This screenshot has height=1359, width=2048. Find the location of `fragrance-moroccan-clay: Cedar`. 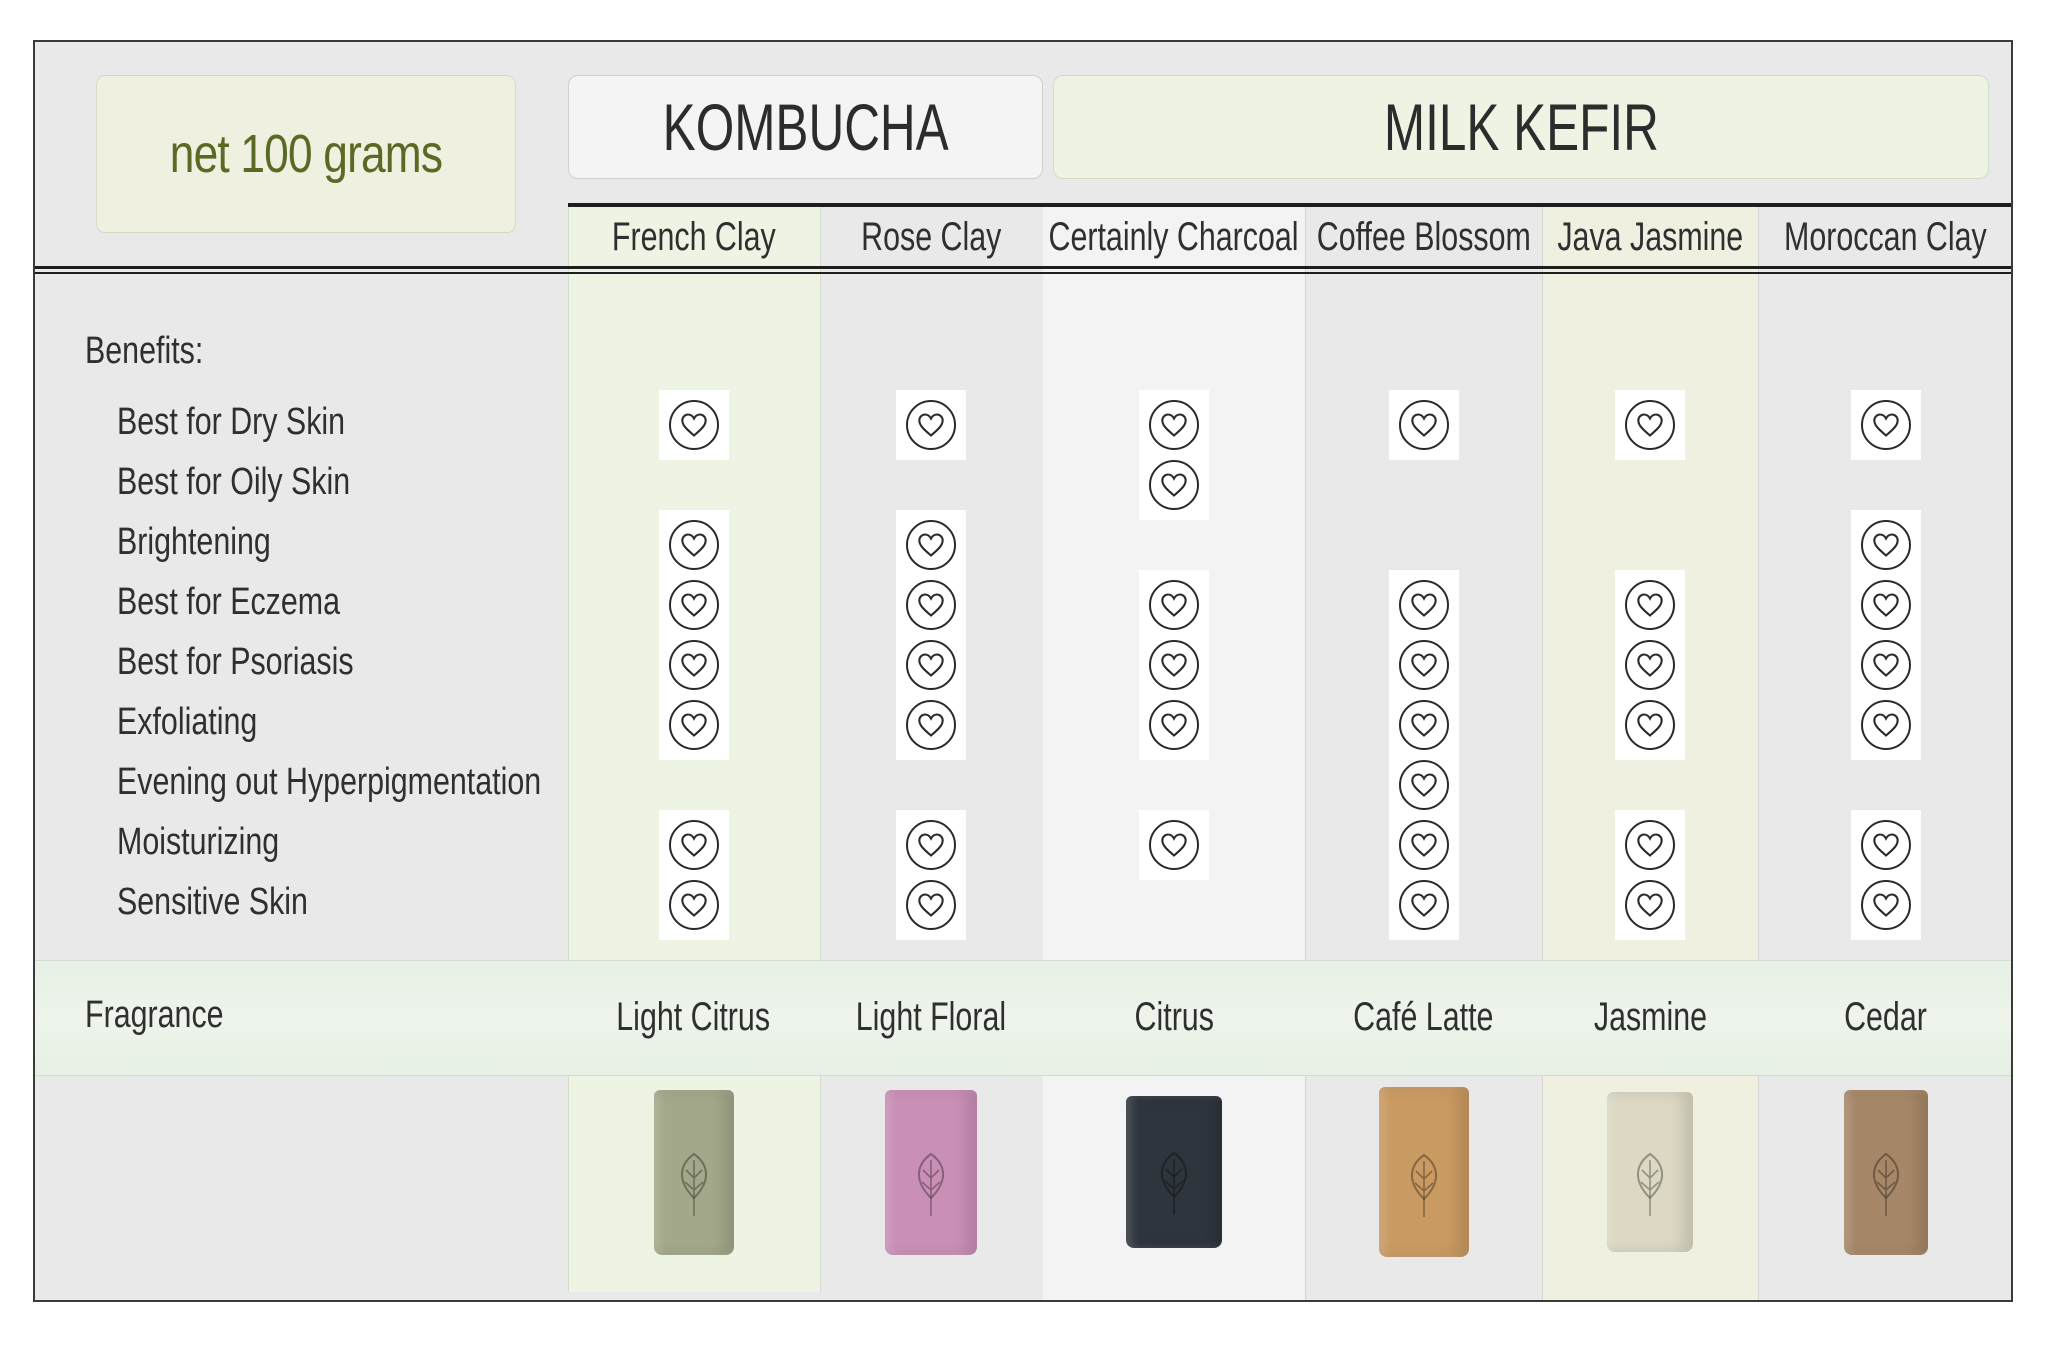

fragrance-moroccan-clay: Cedar is located at coordinates (1884, 1017).